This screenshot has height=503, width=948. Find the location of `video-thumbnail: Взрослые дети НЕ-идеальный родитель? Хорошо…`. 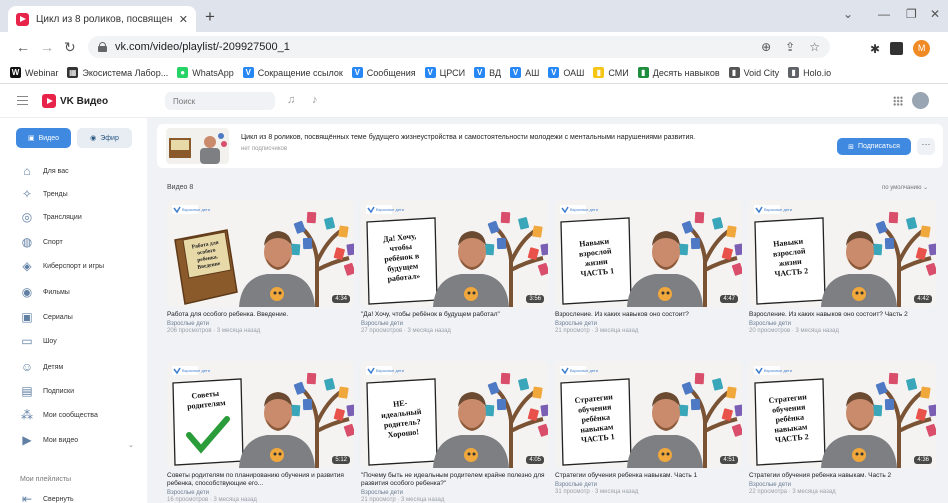

video-thumbnail: Взрослые дети НЕ-идеальный родитель? Хорошо… is located at coordinates (454, 414).